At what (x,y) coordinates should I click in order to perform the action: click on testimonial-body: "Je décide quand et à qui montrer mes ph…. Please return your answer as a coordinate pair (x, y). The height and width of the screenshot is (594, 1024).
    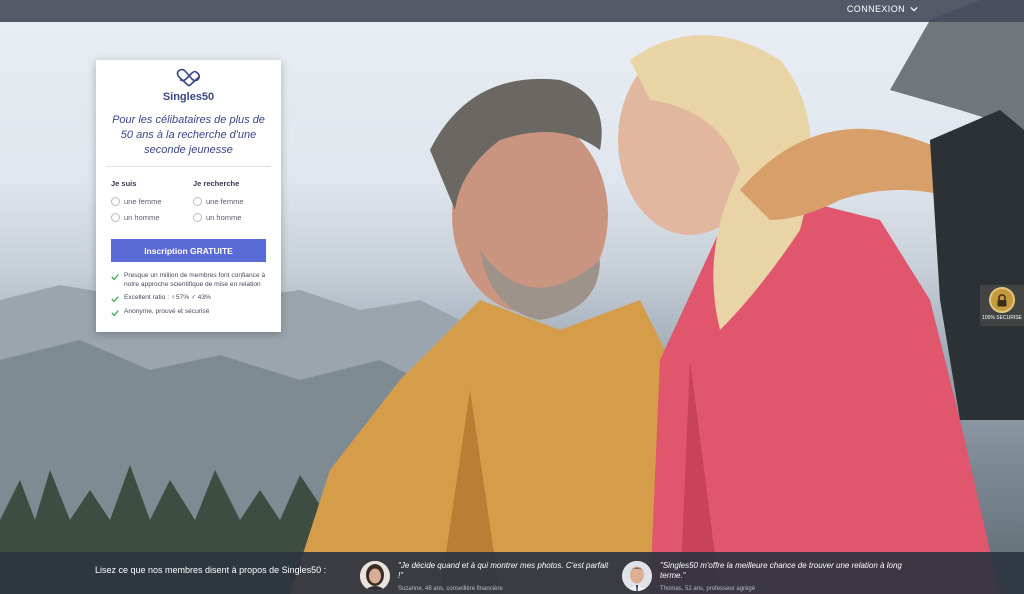
    Looking at the image, I should click on (504, 576).